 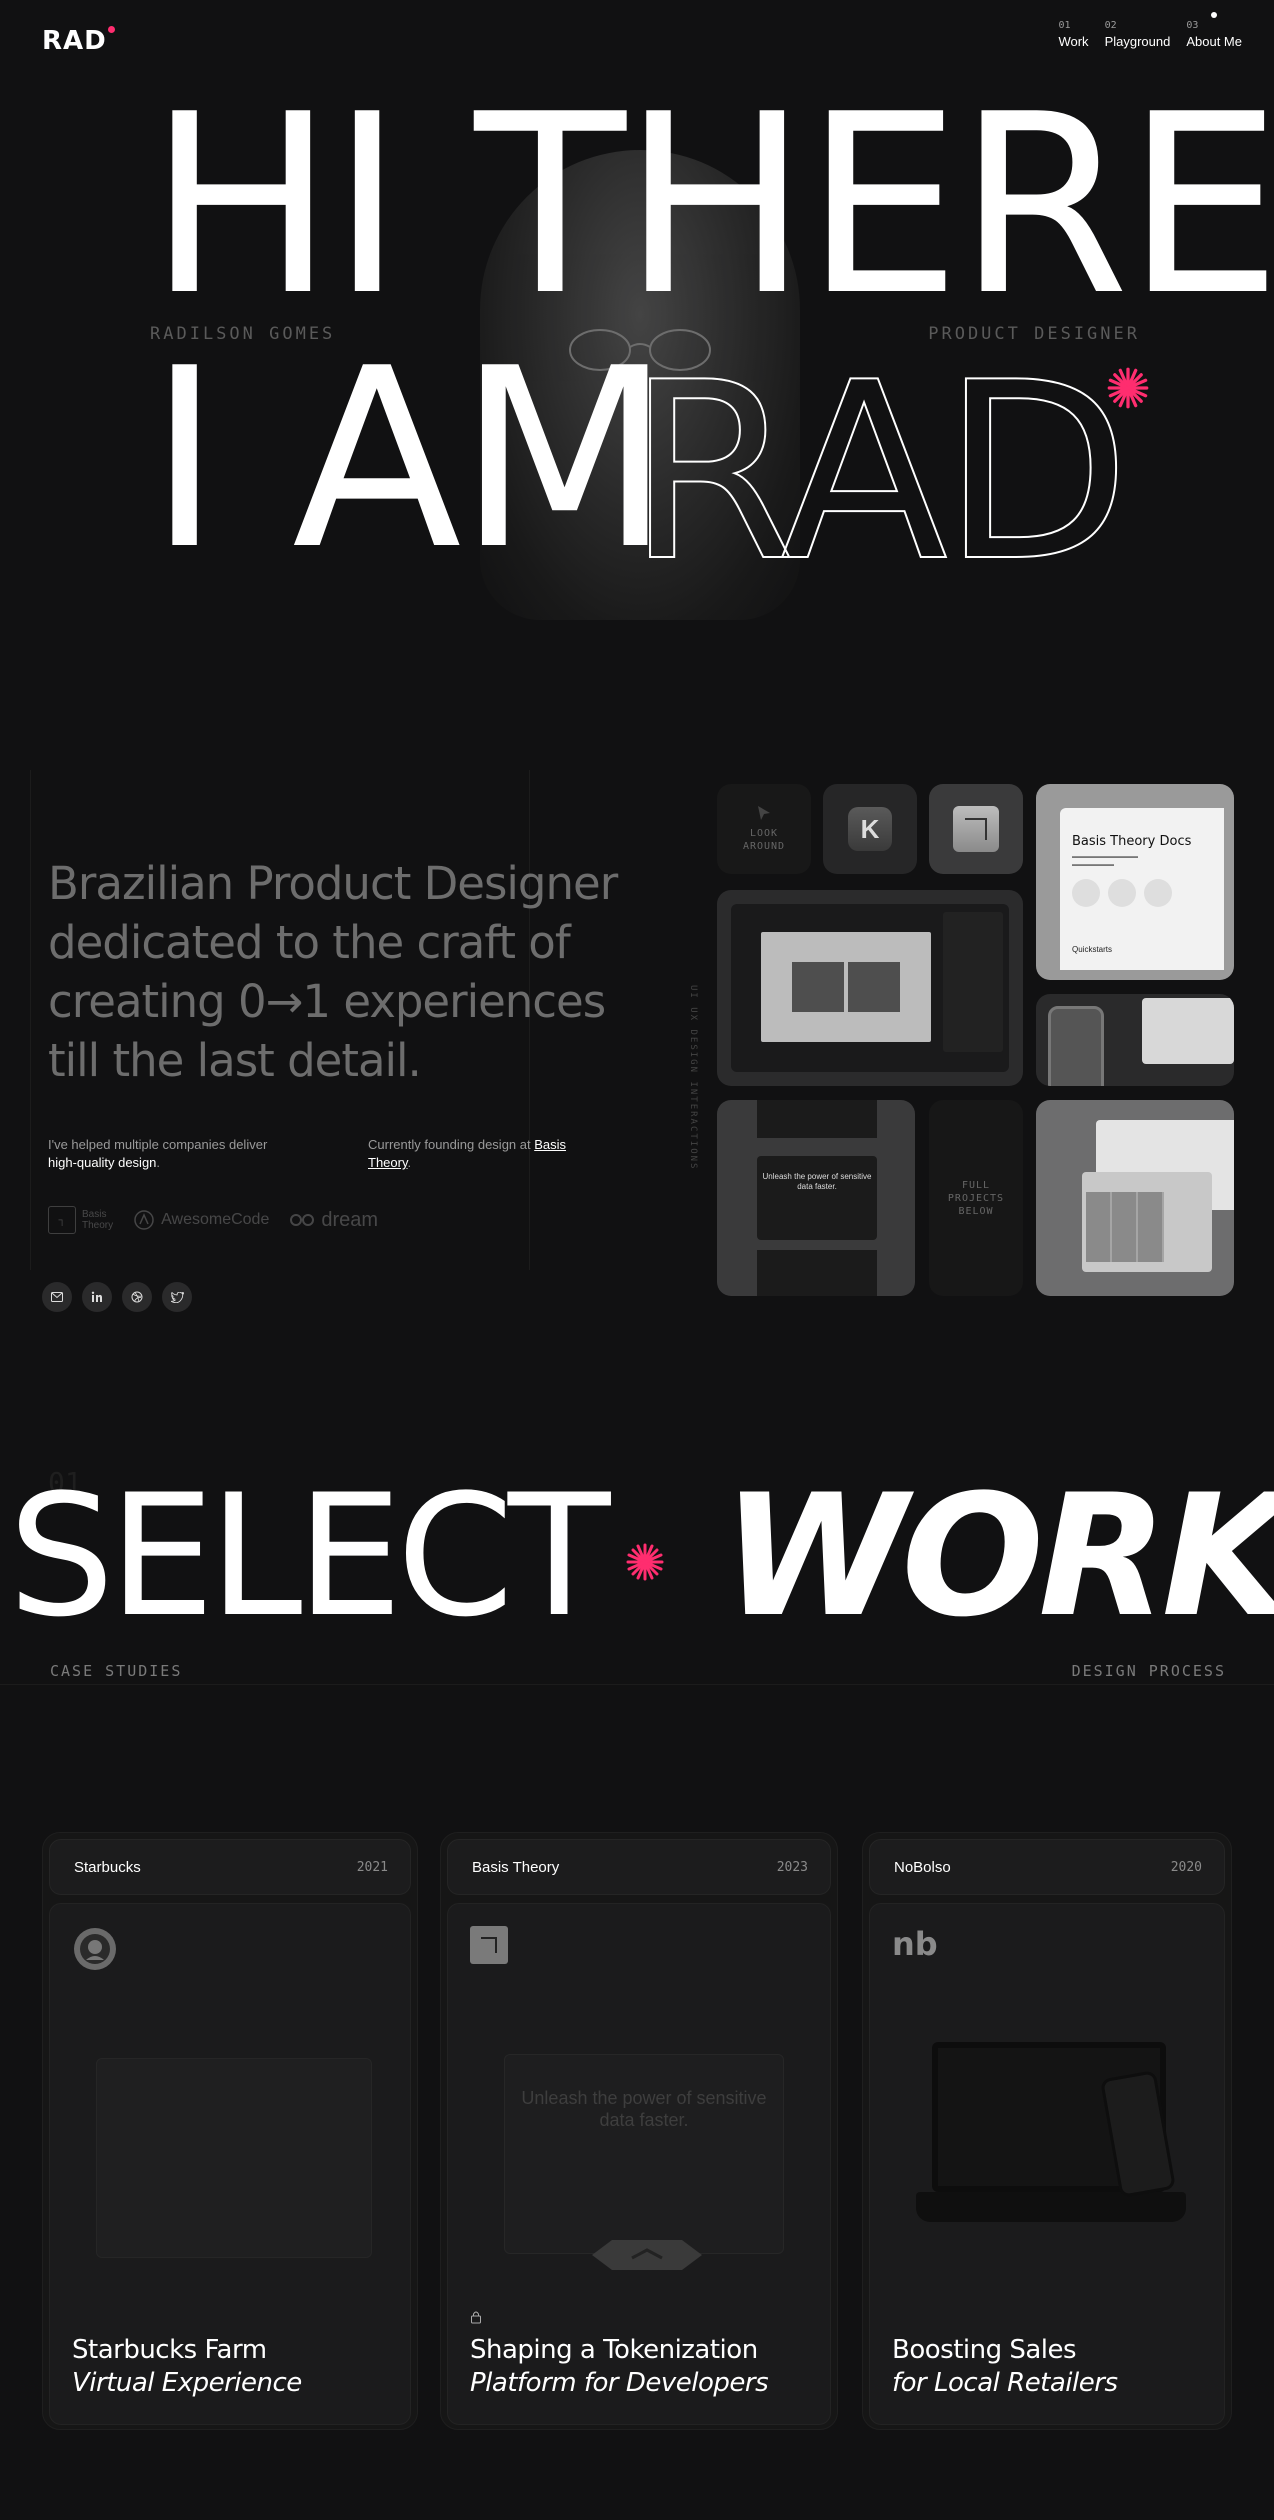 What do you see at coordinates (639, 1867) in the screenshot?
I see `card-header: Basis Theory 2023` at bounding box center [639, 1867].